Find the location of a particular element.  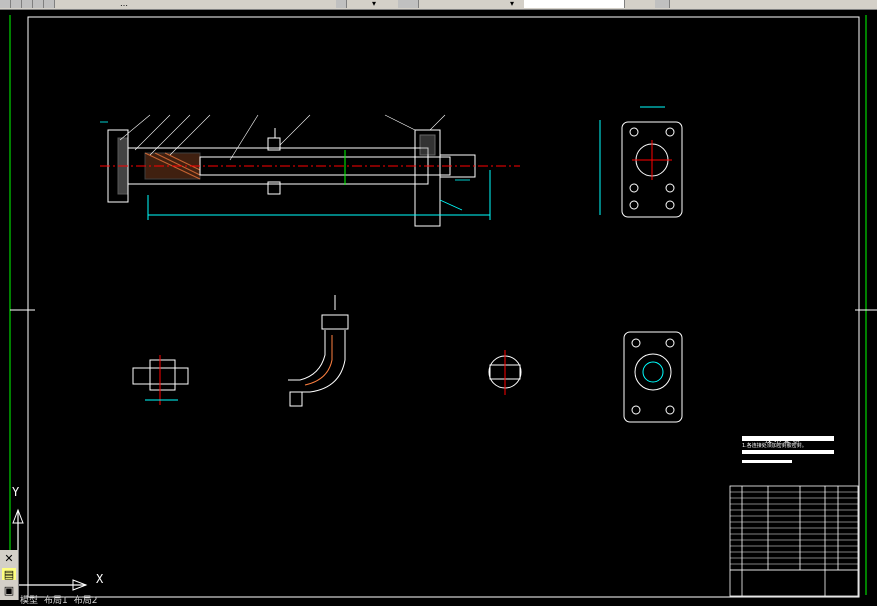

layer-dropdown is located at coordinates (408, 4).